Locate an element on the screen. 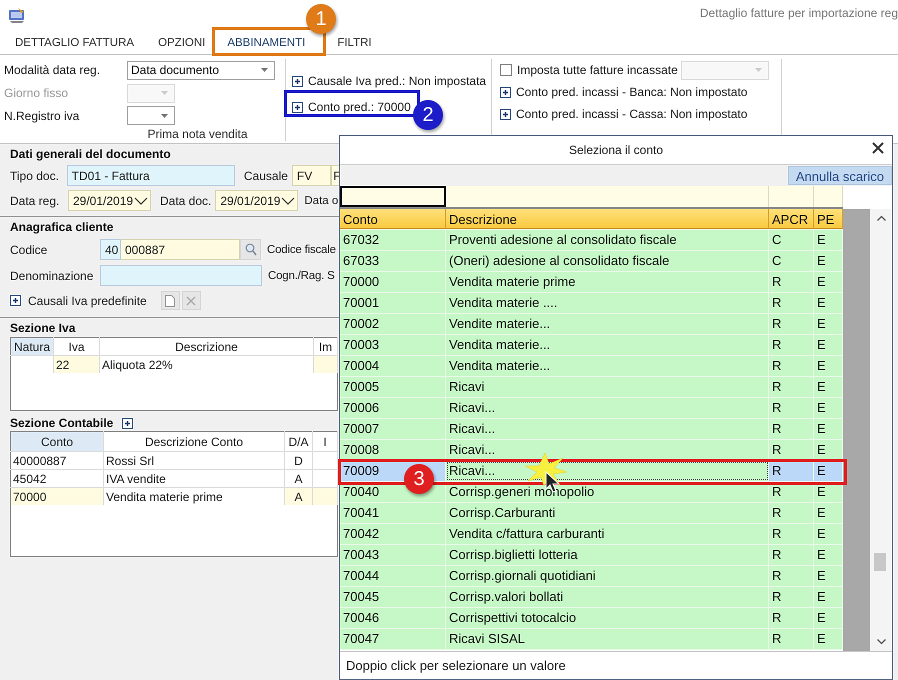 The width and height of the screenshot is (898, 680). table-cell: 40000887 is located at coordinates (57, 461).